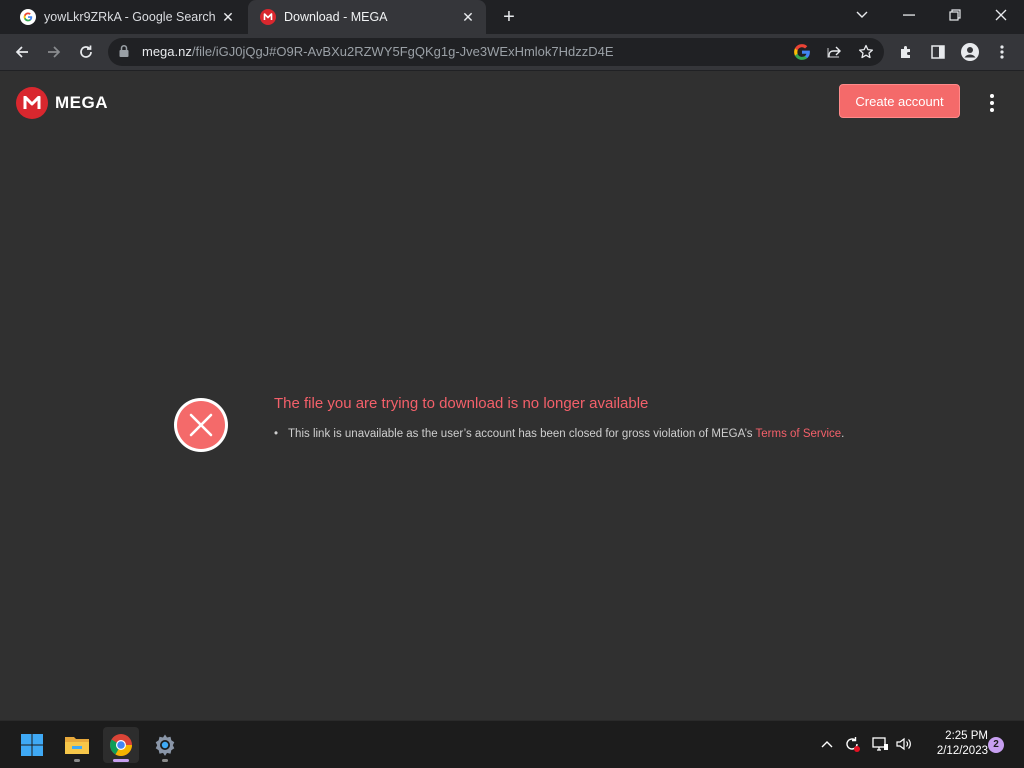  I want to click on network-icon, so click(880, 744).